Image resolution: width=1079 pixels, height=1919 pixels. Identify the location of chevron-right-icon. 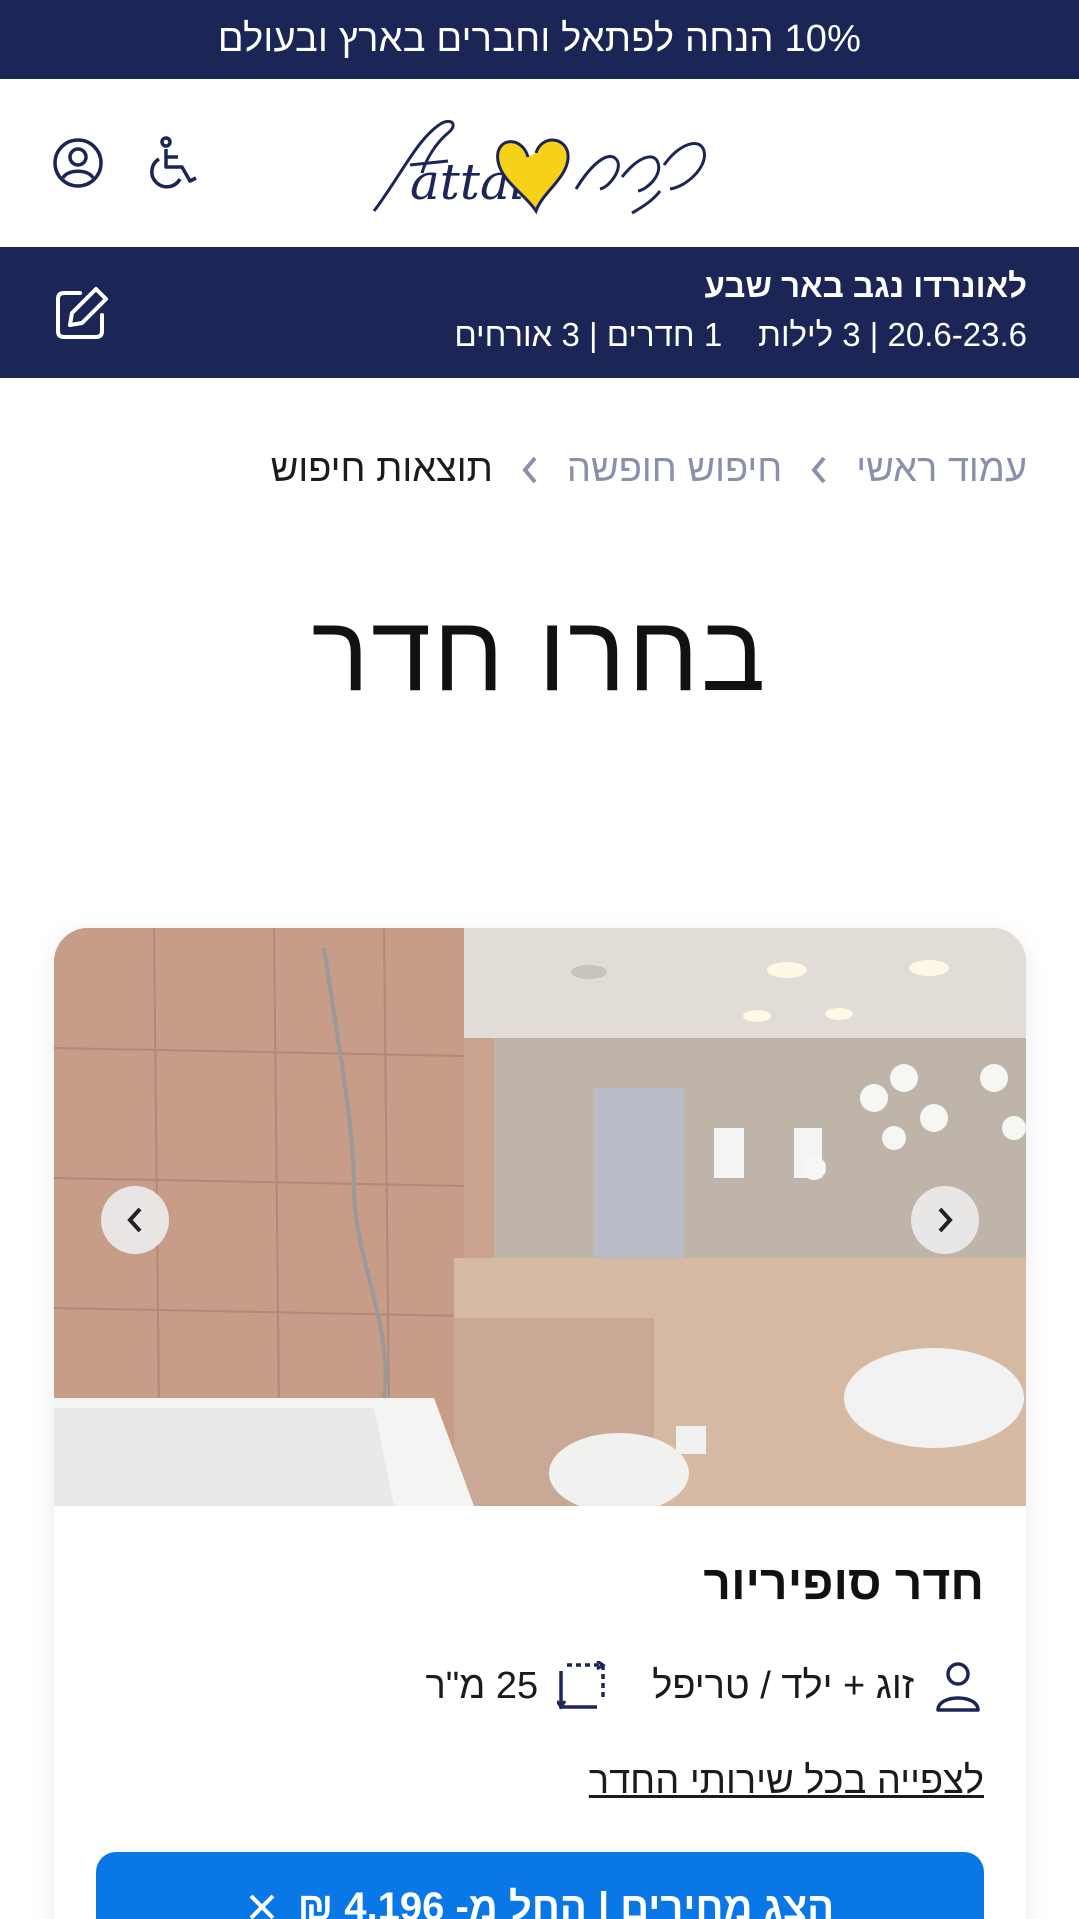
(945, 1220).